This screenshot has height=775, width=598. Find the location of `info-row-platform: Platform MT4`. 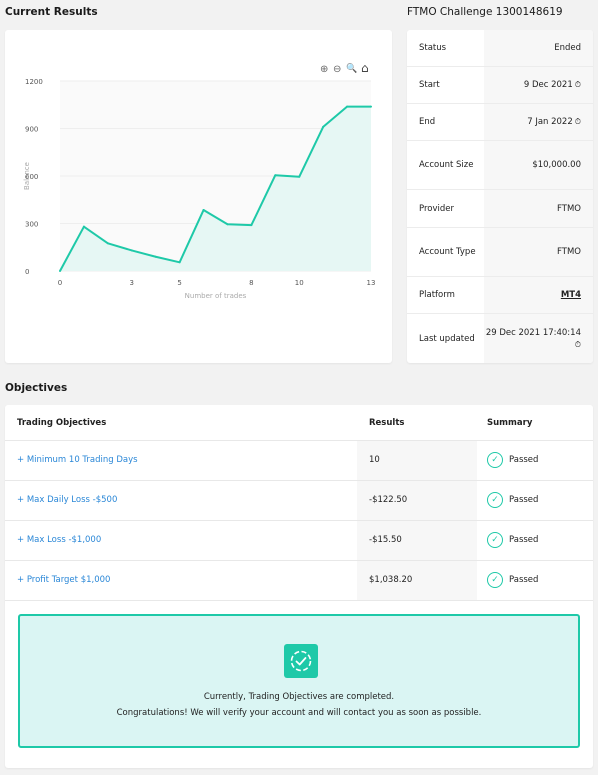

info-row-platform: Platform MT4 is located at coordinates (500, 295).